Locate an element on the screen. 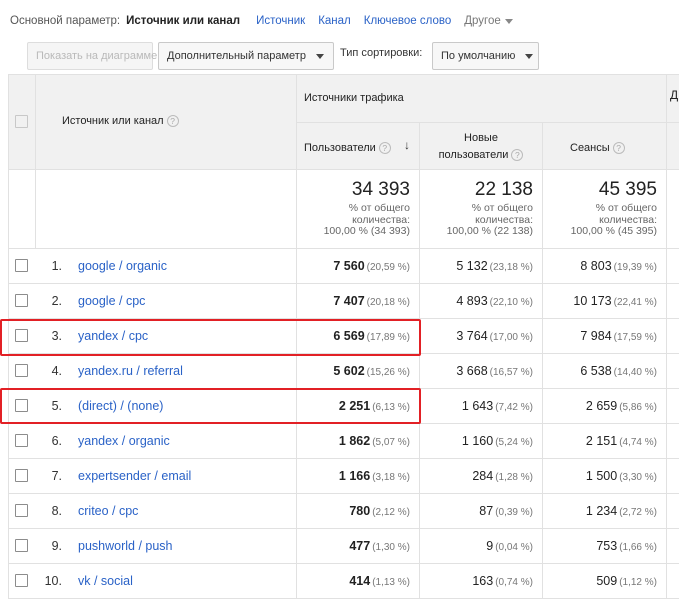 This screenshot has height=616, width=679. sort-type-dropdown: По умолчанию is located at coordinates (485, 56).